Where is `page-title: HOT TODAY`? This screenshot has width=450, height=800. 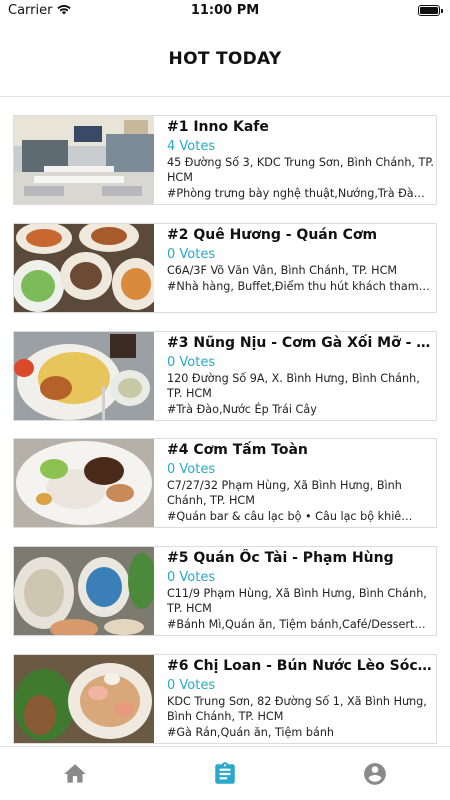 page-title: HOT TODAY is located at coordinates (225, 59).